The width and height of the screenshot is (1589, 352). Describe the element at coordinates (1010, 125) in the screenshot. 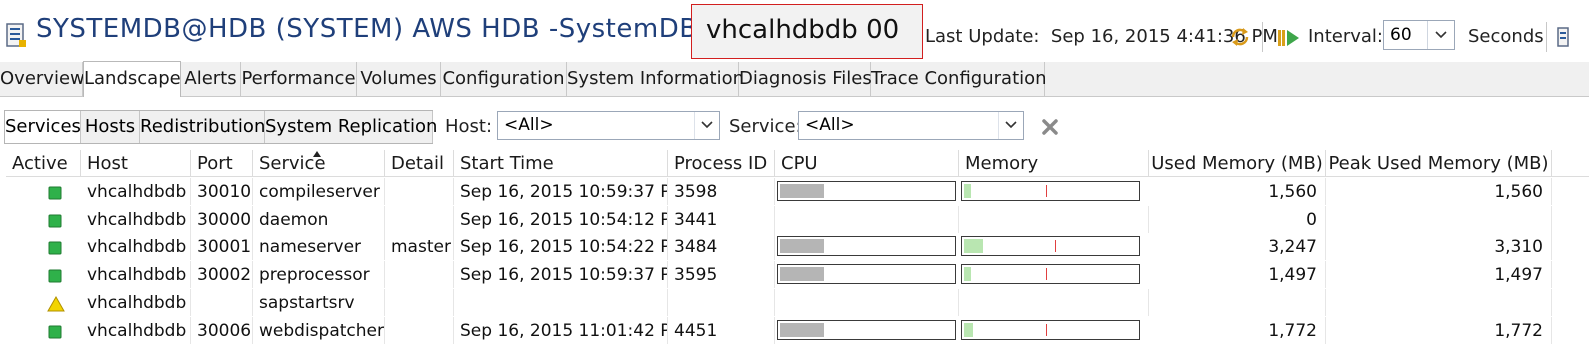

I see `service-filter-dropdown` at that location.